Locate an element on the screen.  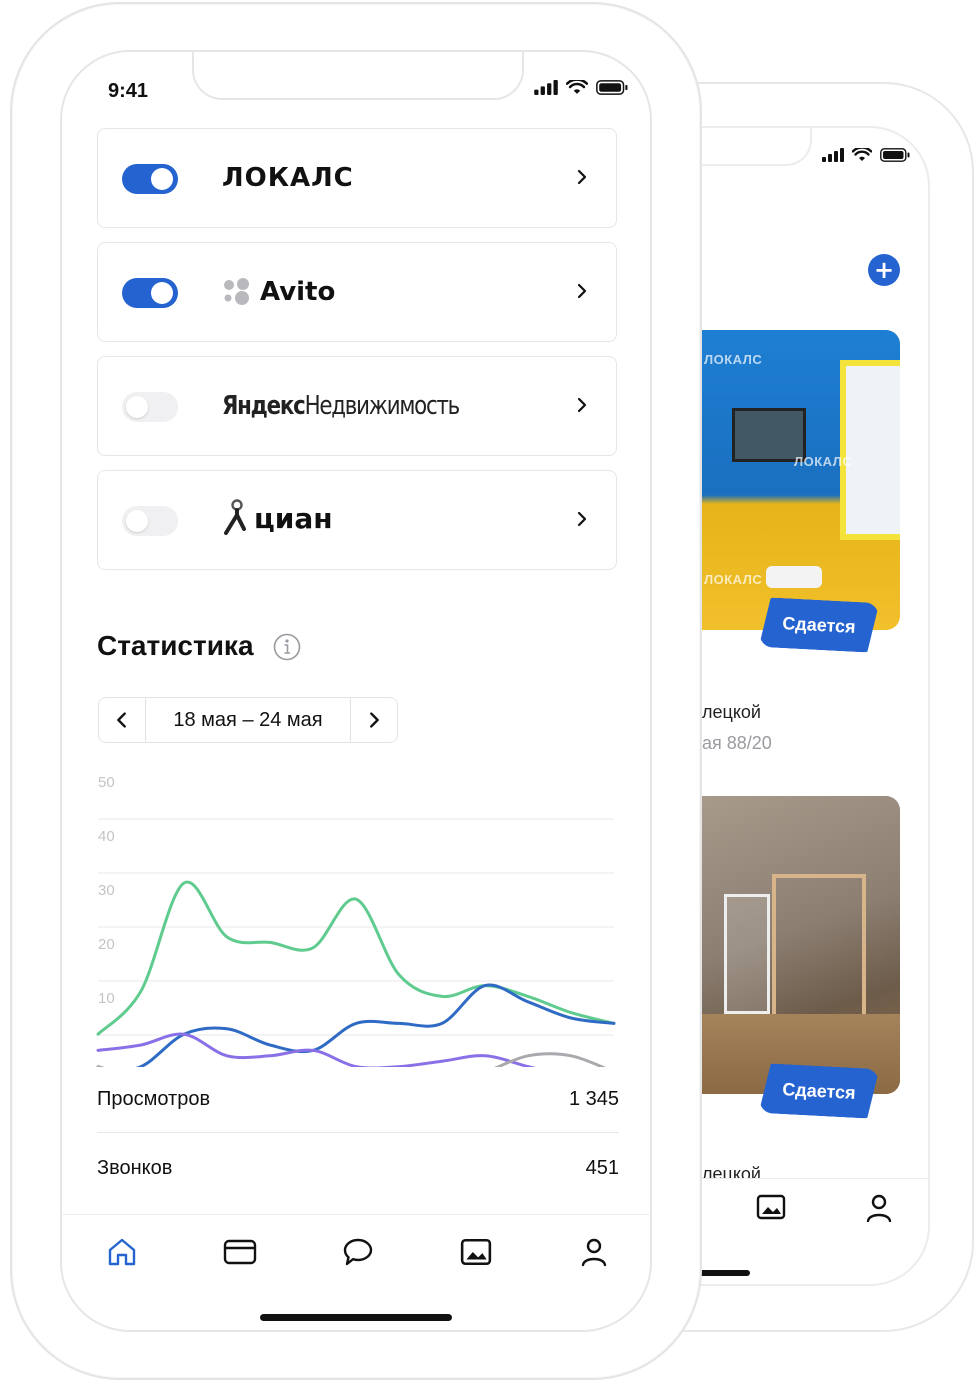
rack-graphic is located at coordinates (819, 949).